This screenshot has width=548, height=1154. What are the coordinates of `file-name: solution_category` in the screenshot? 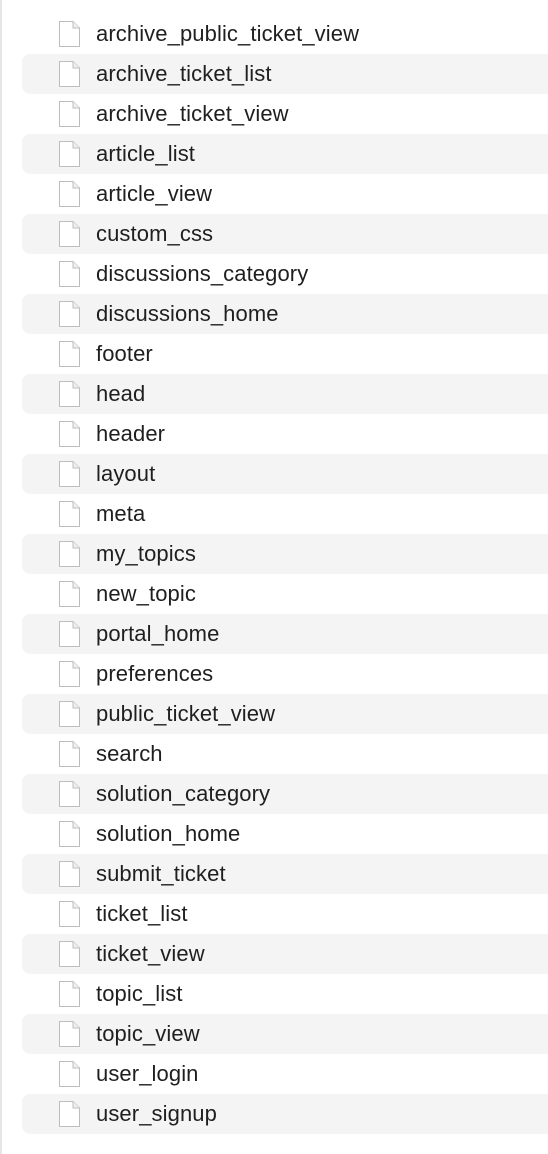 It's located at (183, 793).